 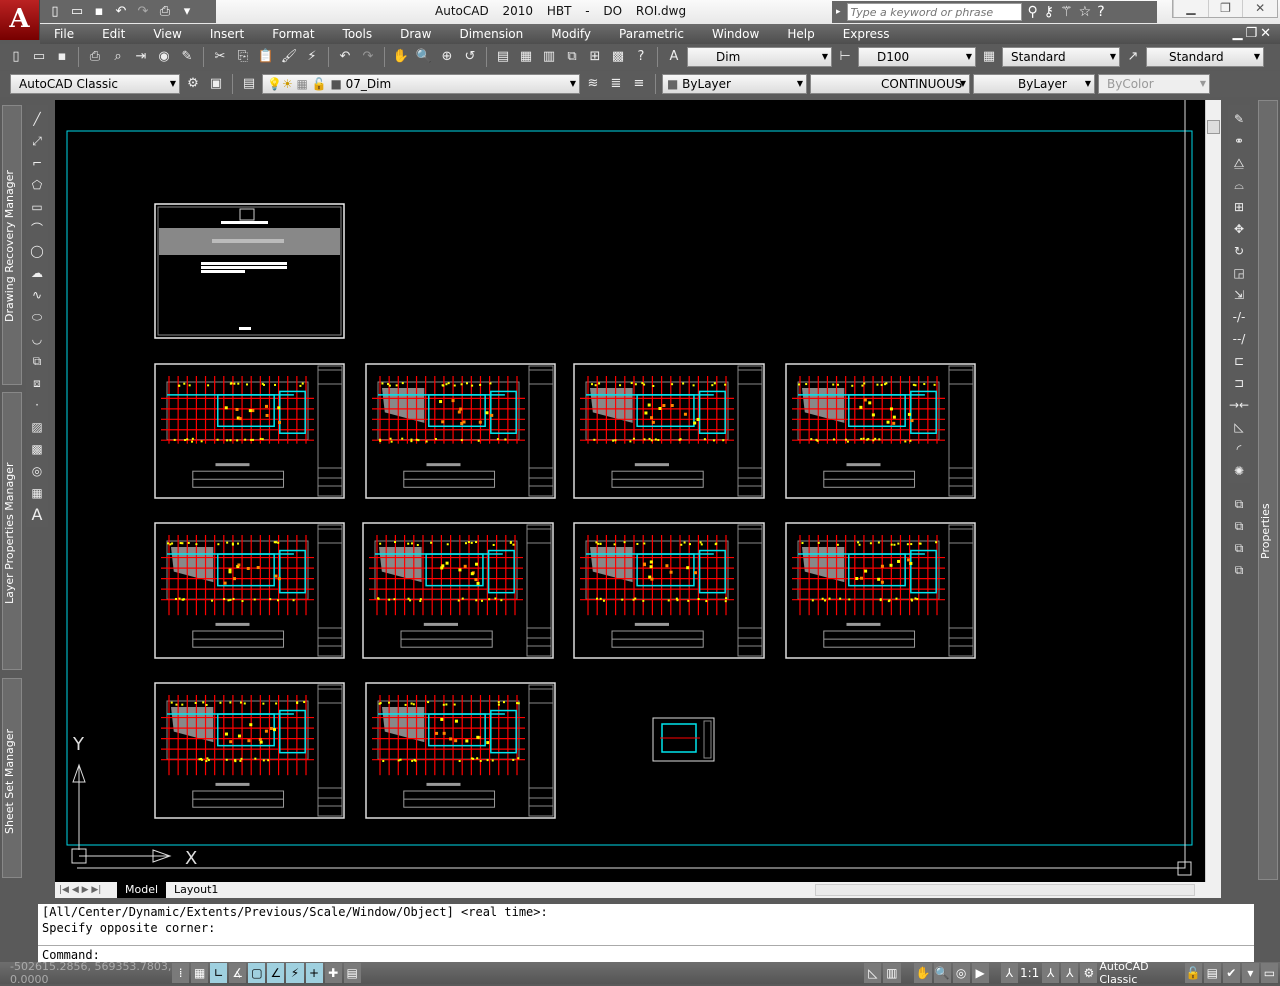 What do you see at coordinates (181, 973) in the screenshot?
I see `snap-mode-icon: ⁞` at bounding box center [181, 973].